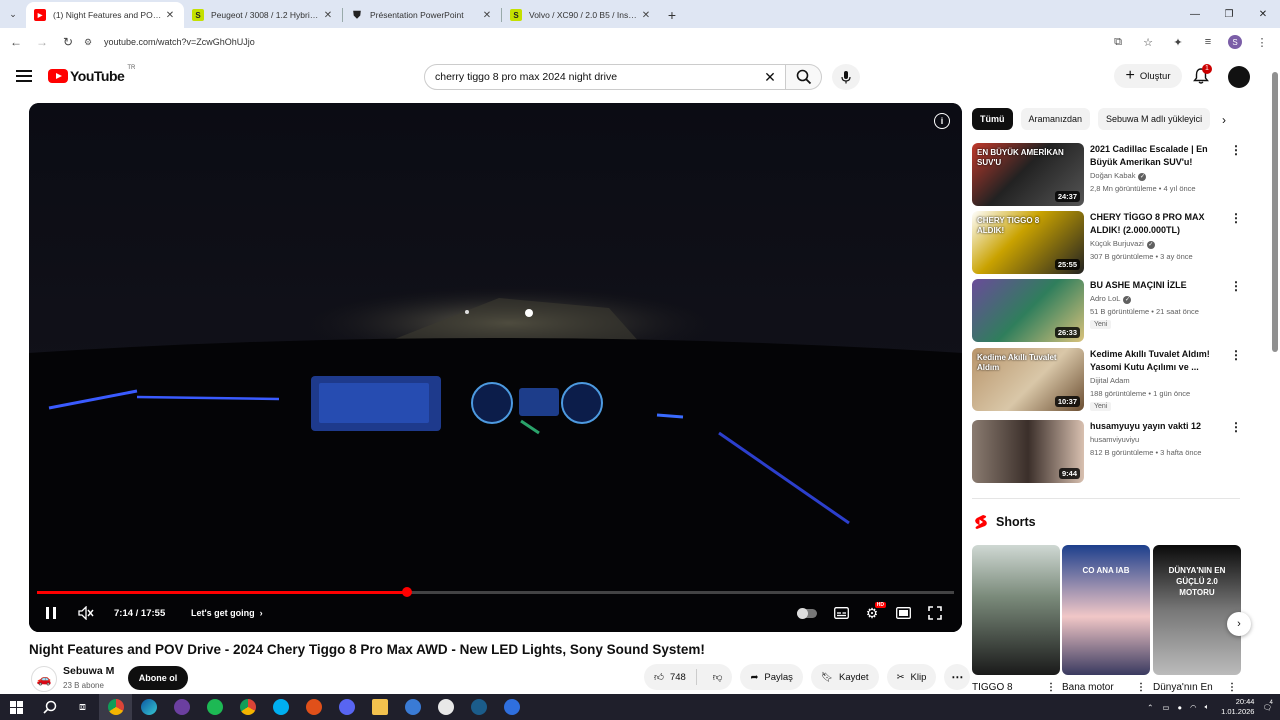 The image size is (1280, 720). I want to click on recommendation-title: BU ASHE MAÇINI İZLE, so click(1155, 285).